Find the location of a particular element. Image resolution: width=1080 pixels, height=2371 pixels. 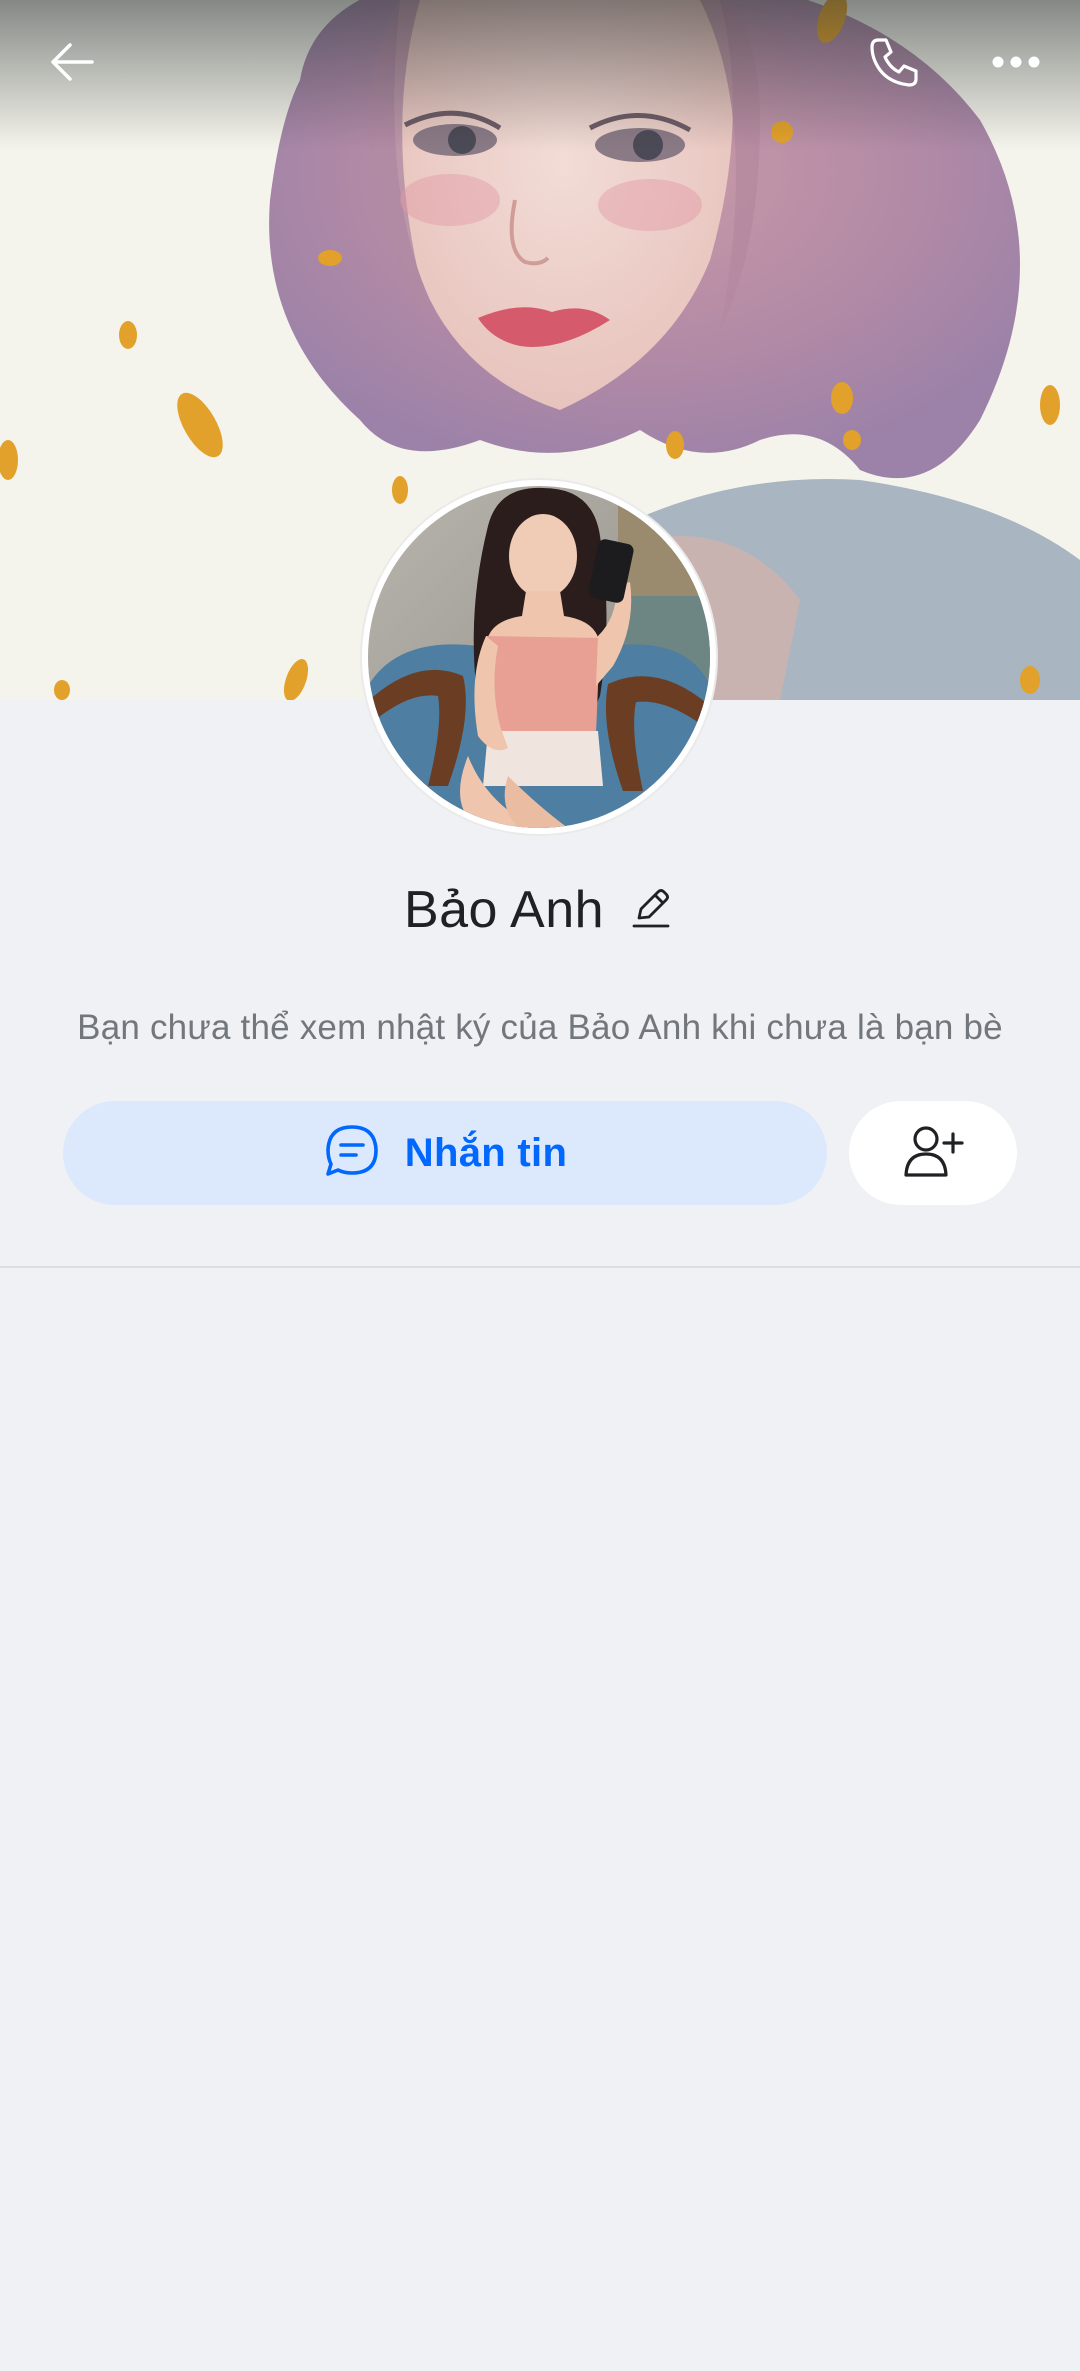

section-divider is located at coordinates (540, 1267).